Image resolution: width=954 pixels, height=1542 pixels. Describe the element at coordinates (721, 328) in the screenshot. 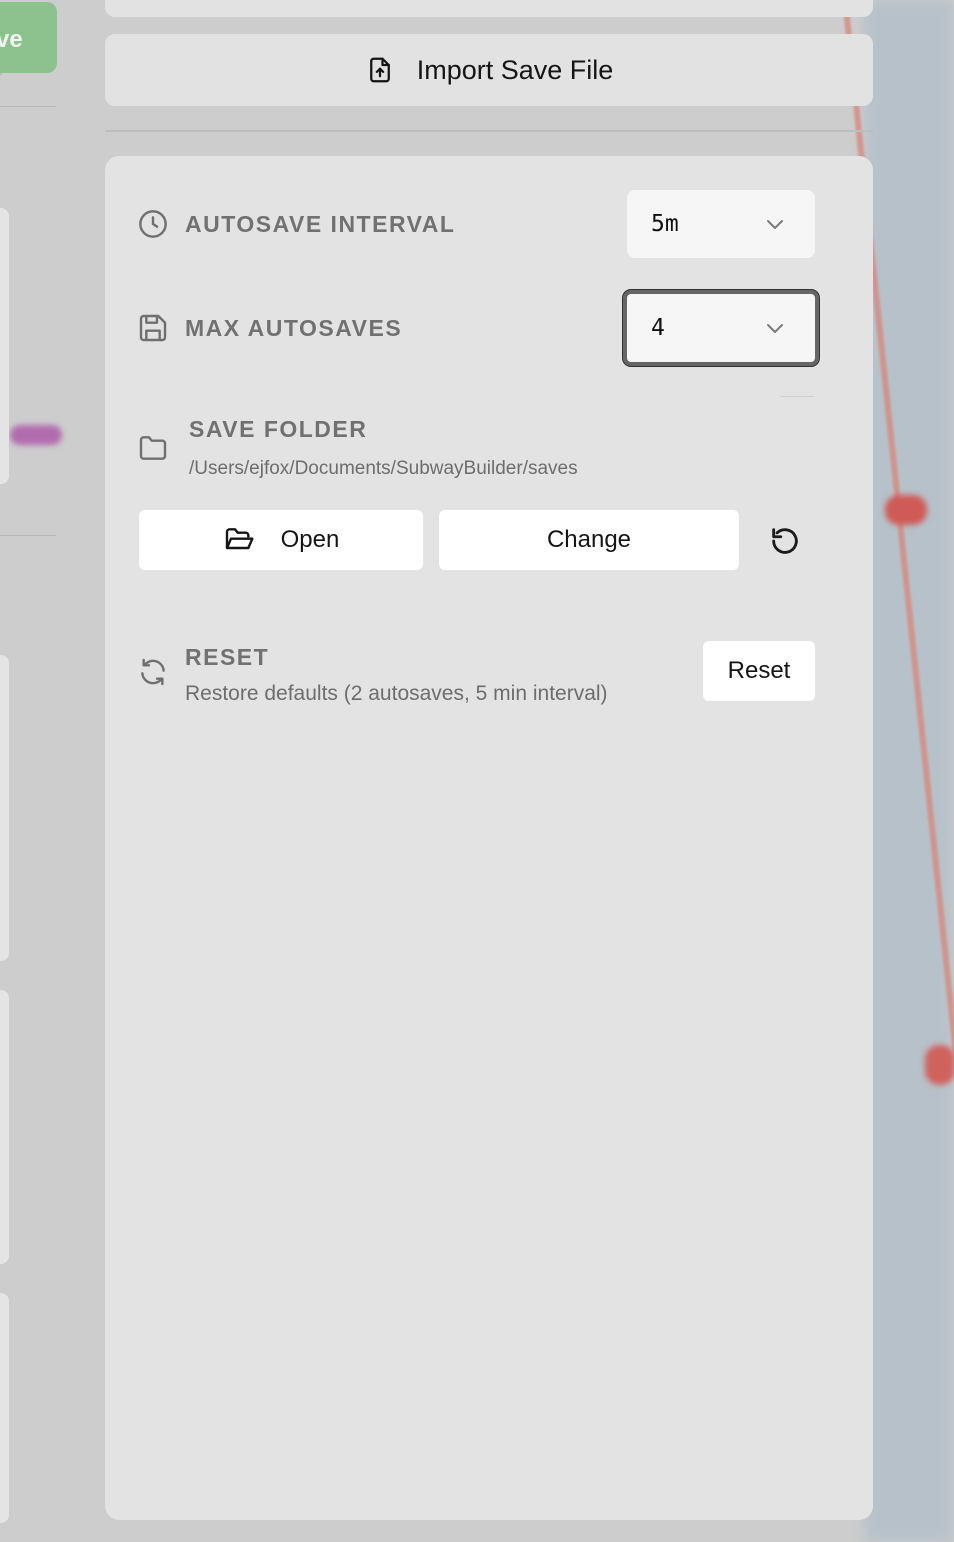

I see `max-autosaves-select: 4` at that location.